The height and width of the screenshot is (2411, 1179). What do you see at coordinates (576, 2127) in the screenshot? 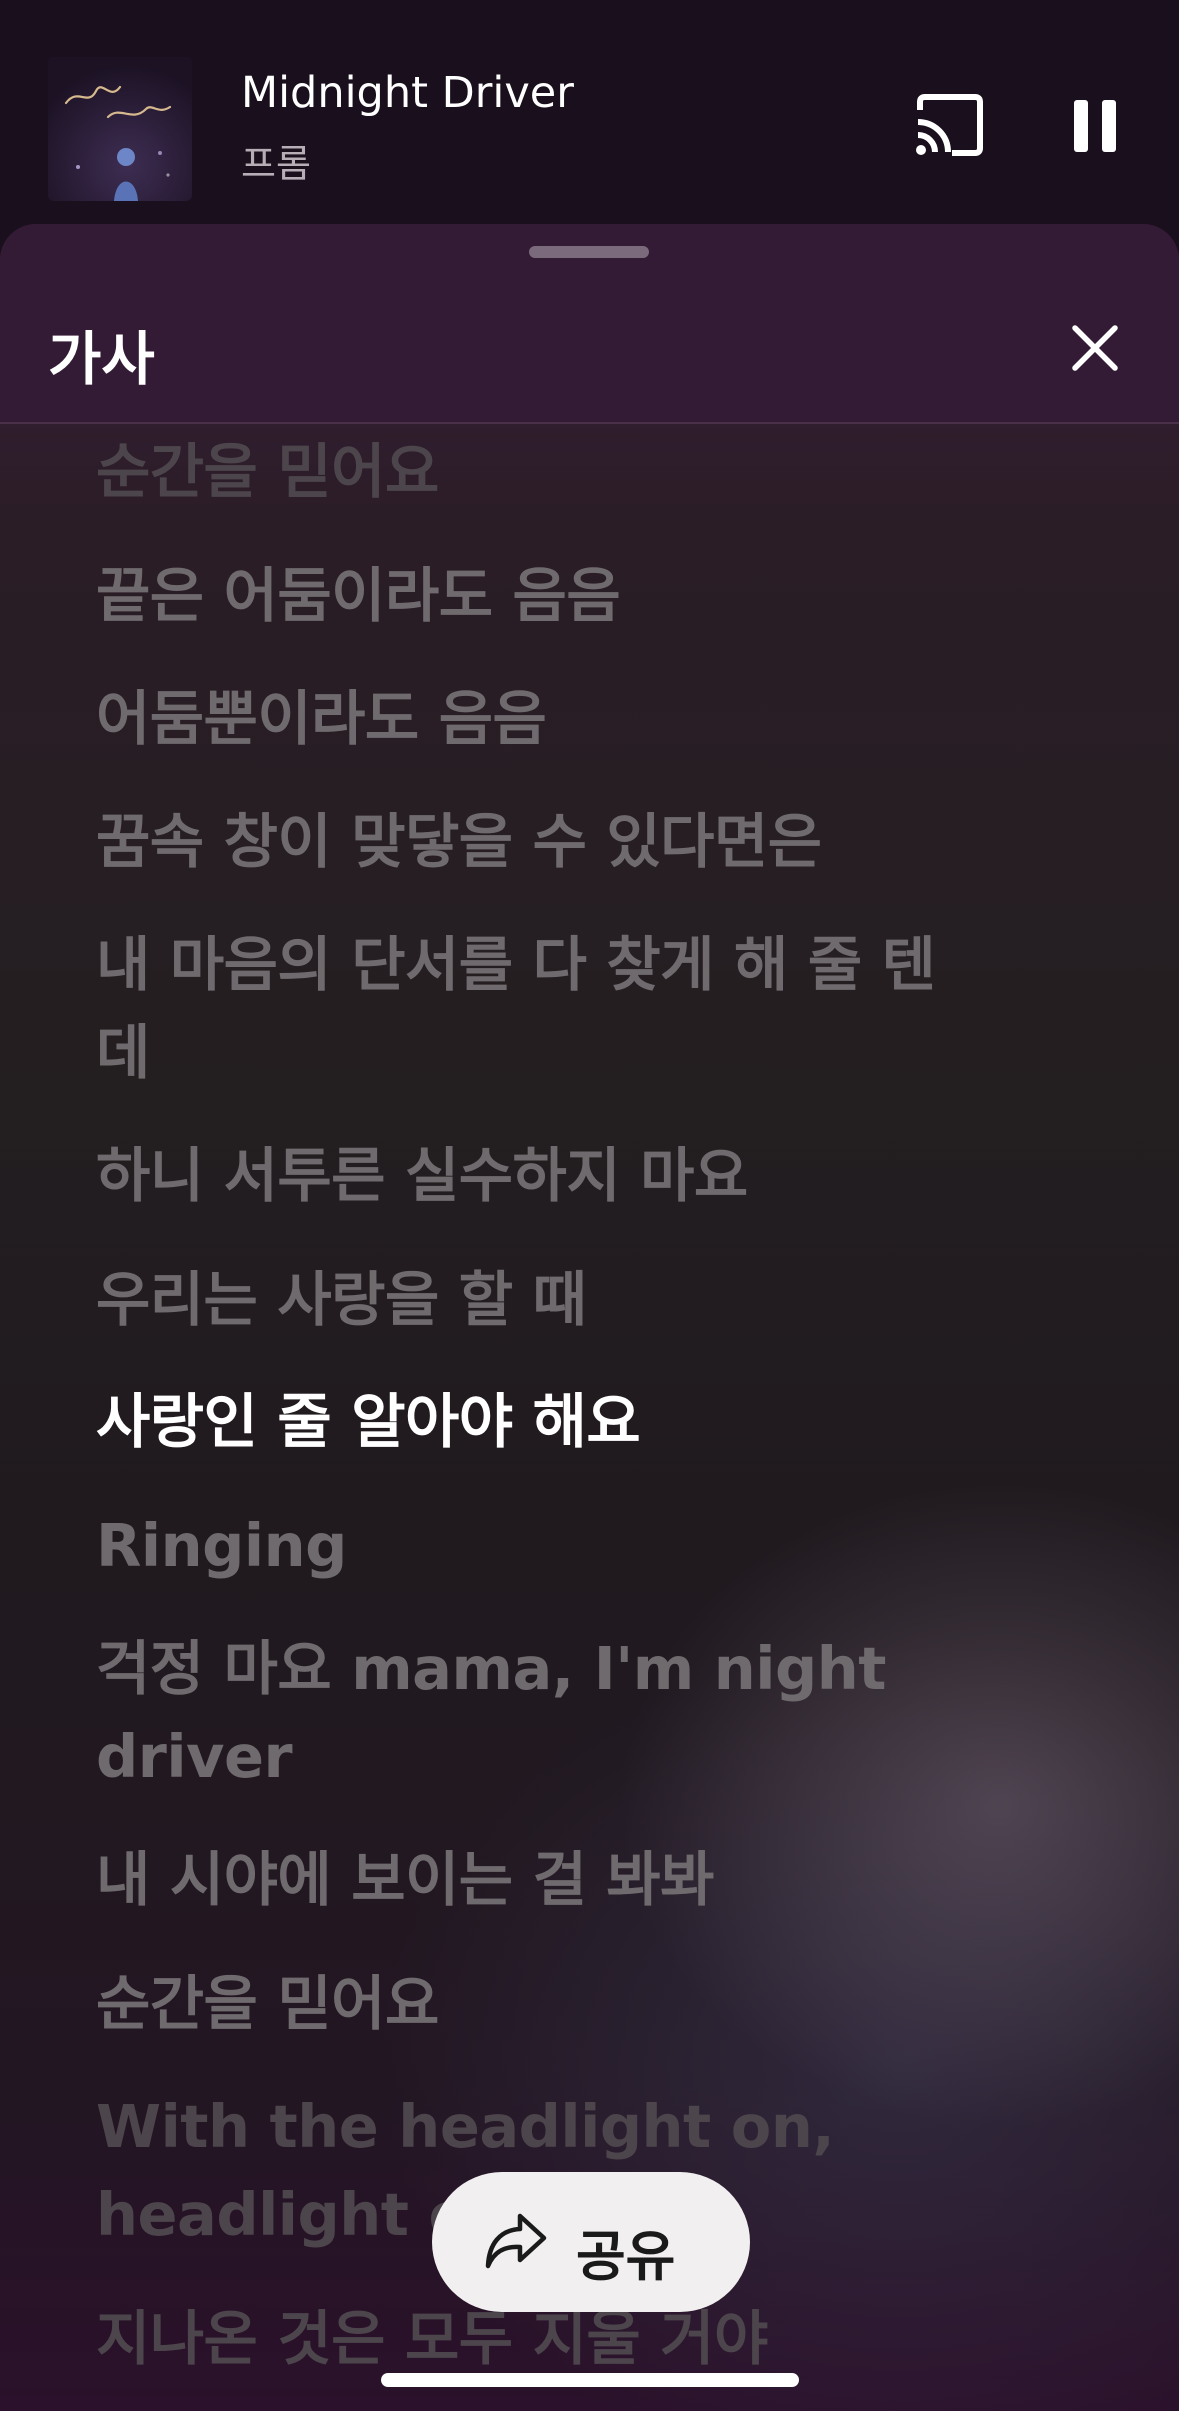
I see `lyric-line: With the headlight on,` at bounding box center [576, 2127].